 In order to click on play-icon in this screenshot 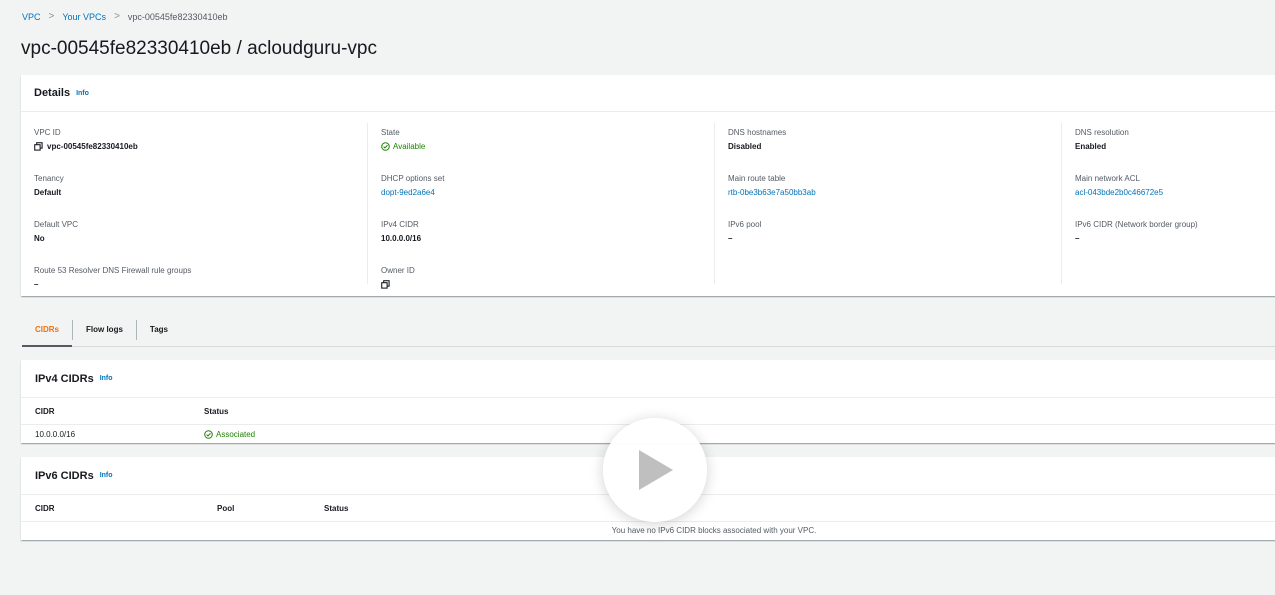, I will do `click(656, 470)`.